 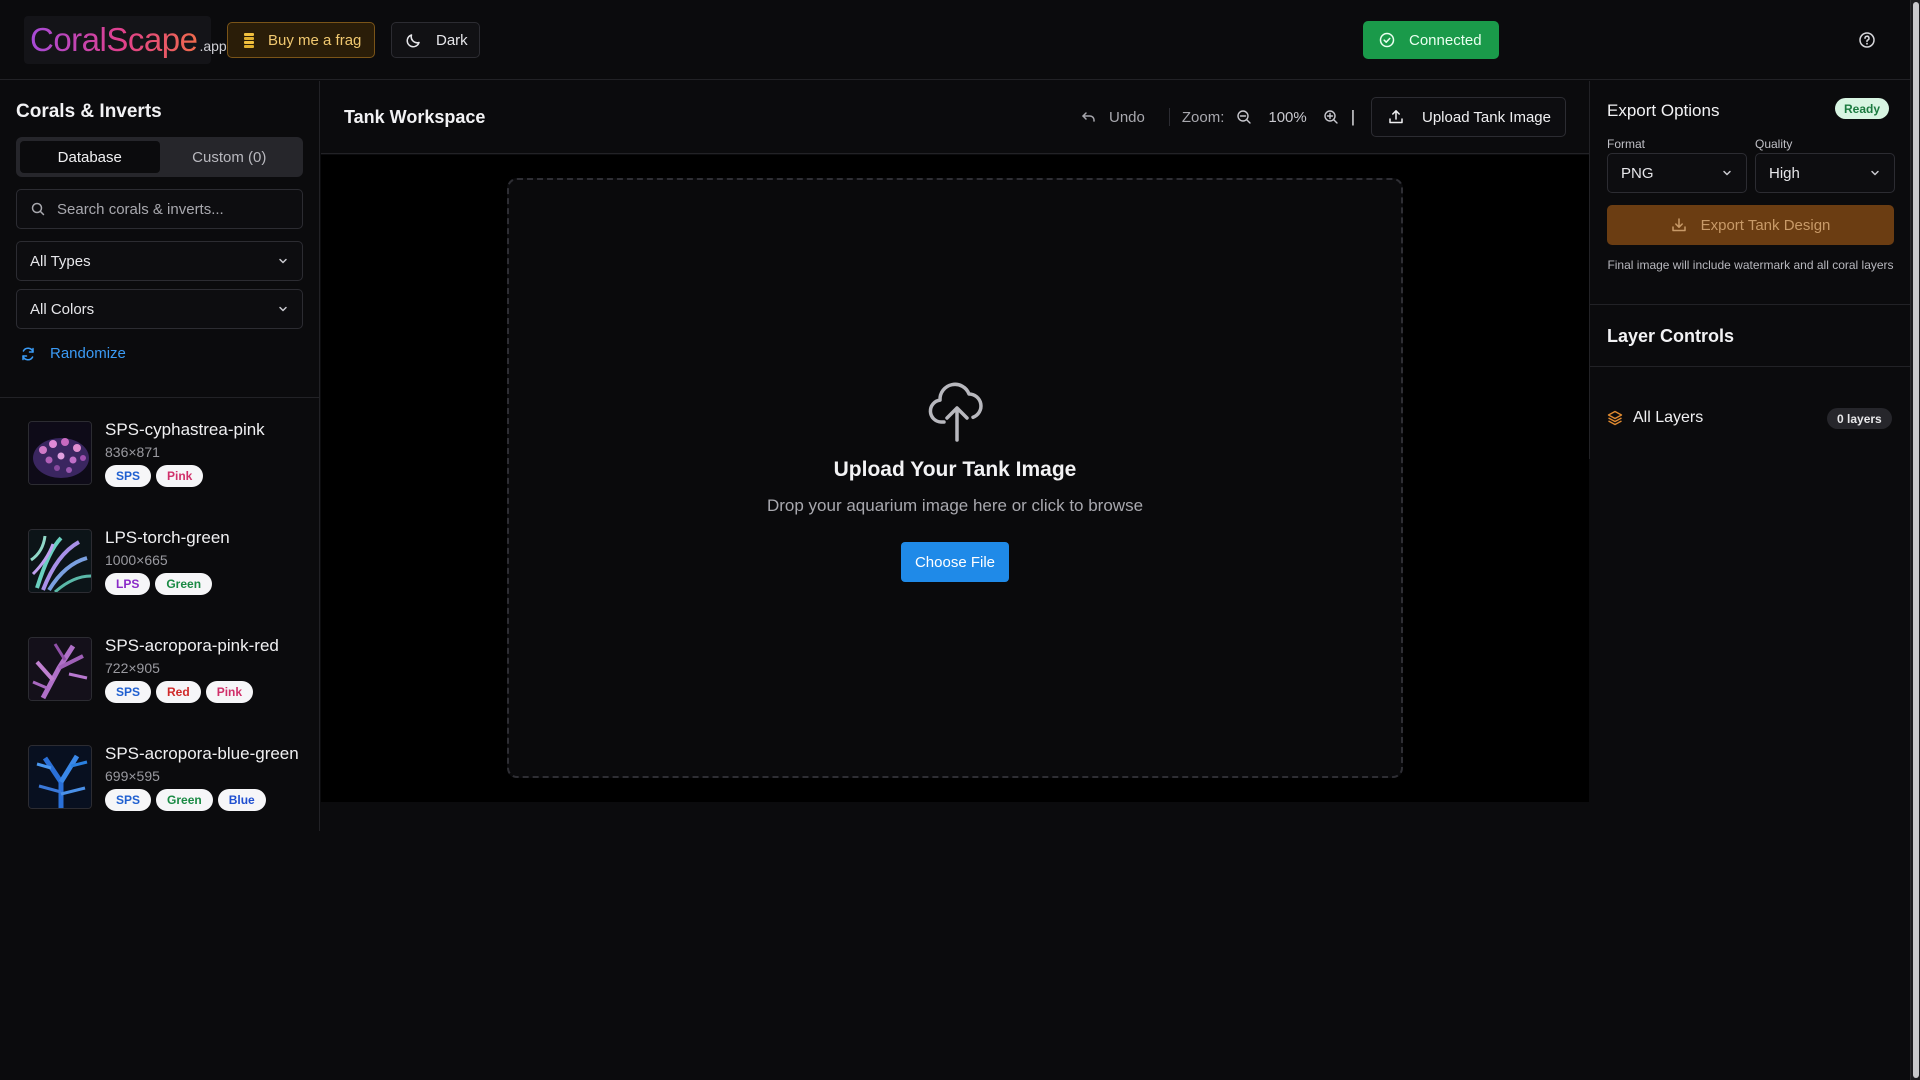 What do you see at coordinates (60, 261) in the screenshot?
I see `type-filter-value: All Types` at bounding box center [60, 261].